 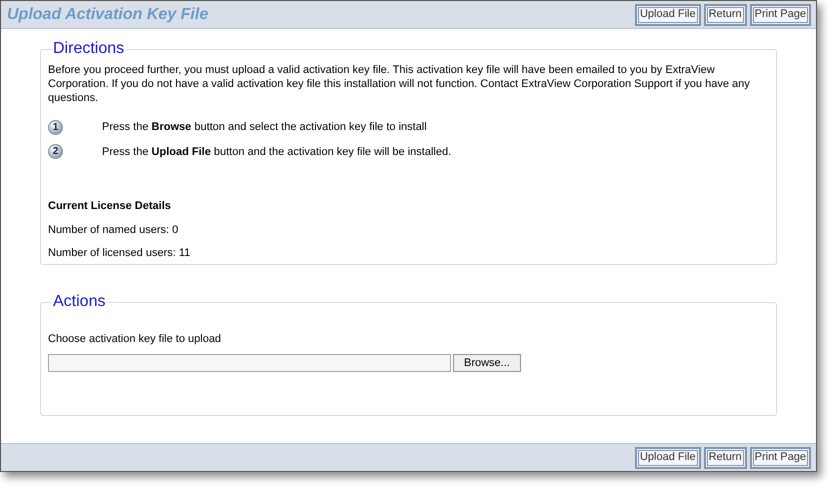 I want to click on intro-paragraph: Before you proceed further, you must upload a valid activation key file. This activation key file will have been emailed to you by ExtraView Corporation. If you do not have a valid activation key file this installation will not function. Contact ExtraView Corporation Support if you have any questions., so click(x=399, y=84).